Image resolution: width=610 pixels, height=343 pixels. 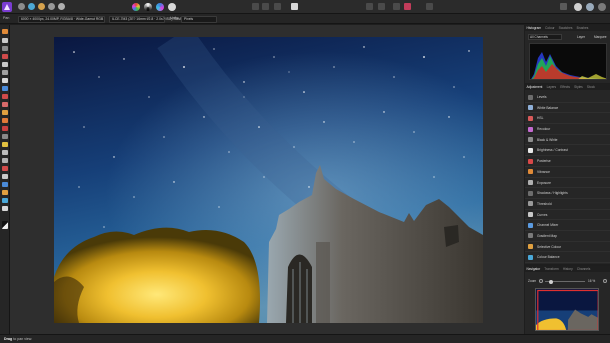 I want to click on brightness-contrast-icon, so click(x=530, y=150).